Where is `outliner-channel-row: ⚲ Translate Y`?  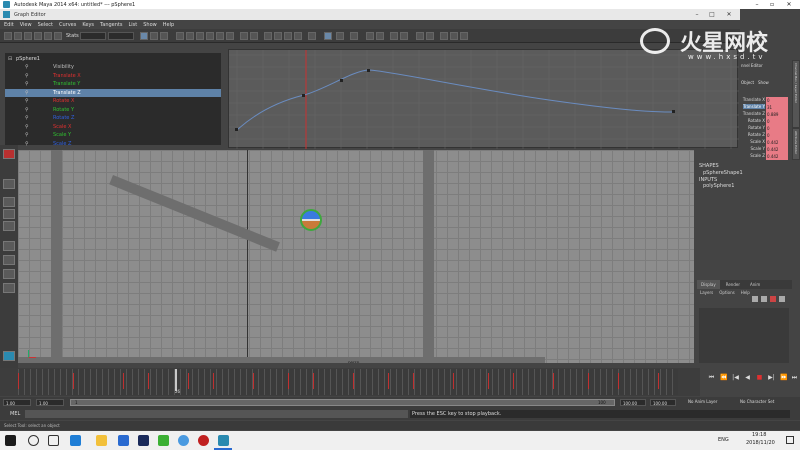
outliner-channel-row: ⚲ Translate Y is located at coordinates (113, 84).